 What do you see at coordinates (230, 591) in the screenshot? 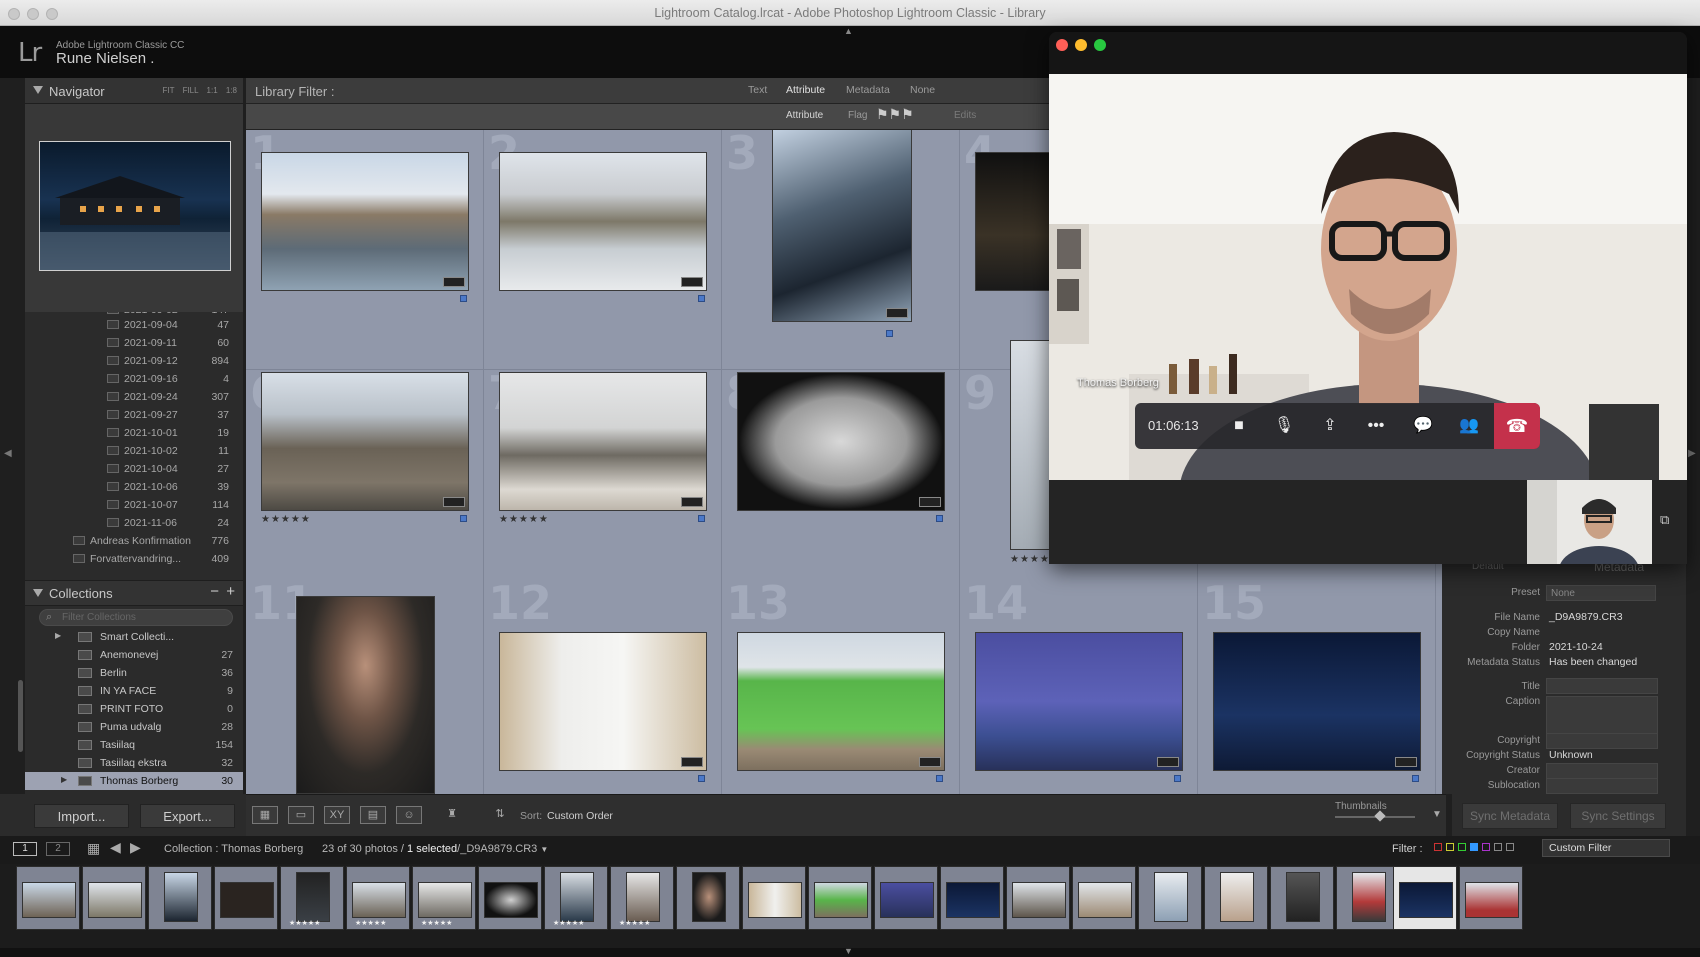
I see `add-collection-icon: +` at bounding box center [230, 591].